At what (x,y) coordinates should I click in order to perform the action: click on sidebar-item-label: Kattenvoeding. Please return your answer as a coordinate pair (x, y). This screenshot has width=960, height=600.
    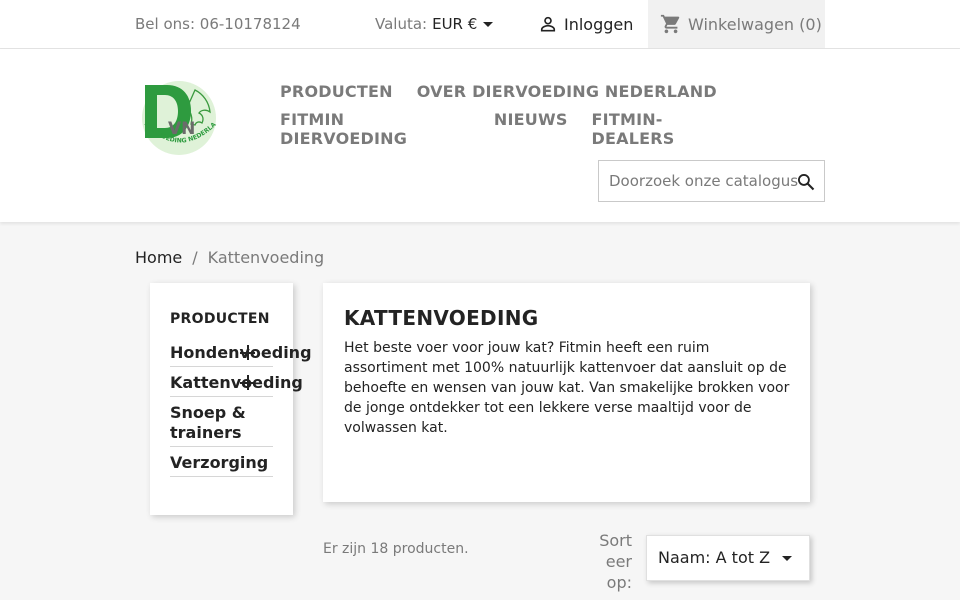
    Looking at the image, I should click on (236, 382).